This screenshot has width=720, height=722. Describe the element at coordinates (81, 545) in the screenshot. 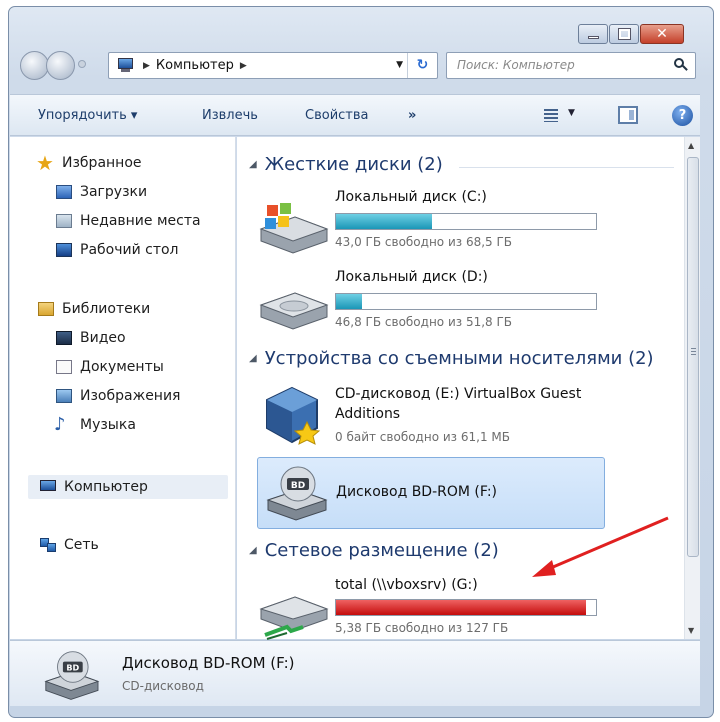

I see `sidebar-item-label: Сеть` at that location.